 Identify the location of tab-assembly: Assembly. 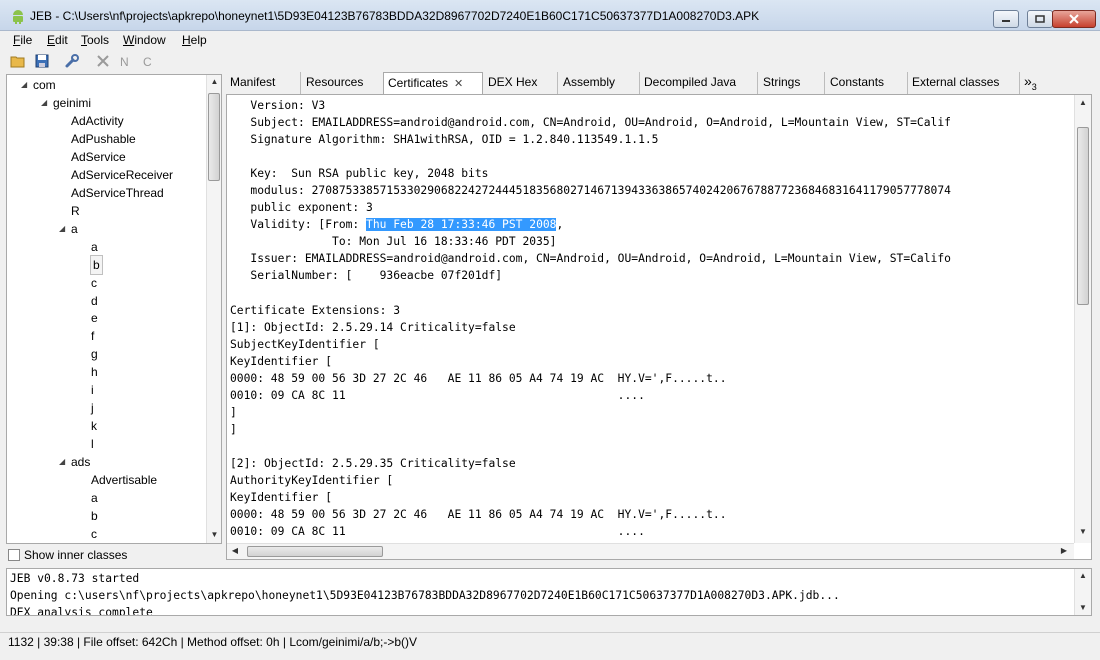
(599, 83).